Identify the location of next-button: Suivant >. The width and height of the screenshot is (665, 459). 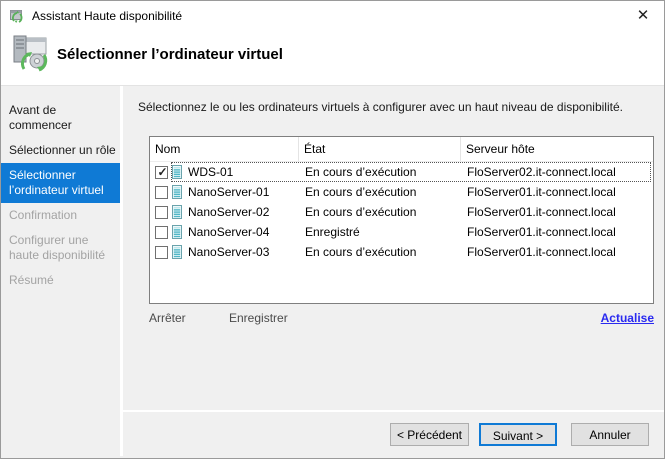
(518, 434).